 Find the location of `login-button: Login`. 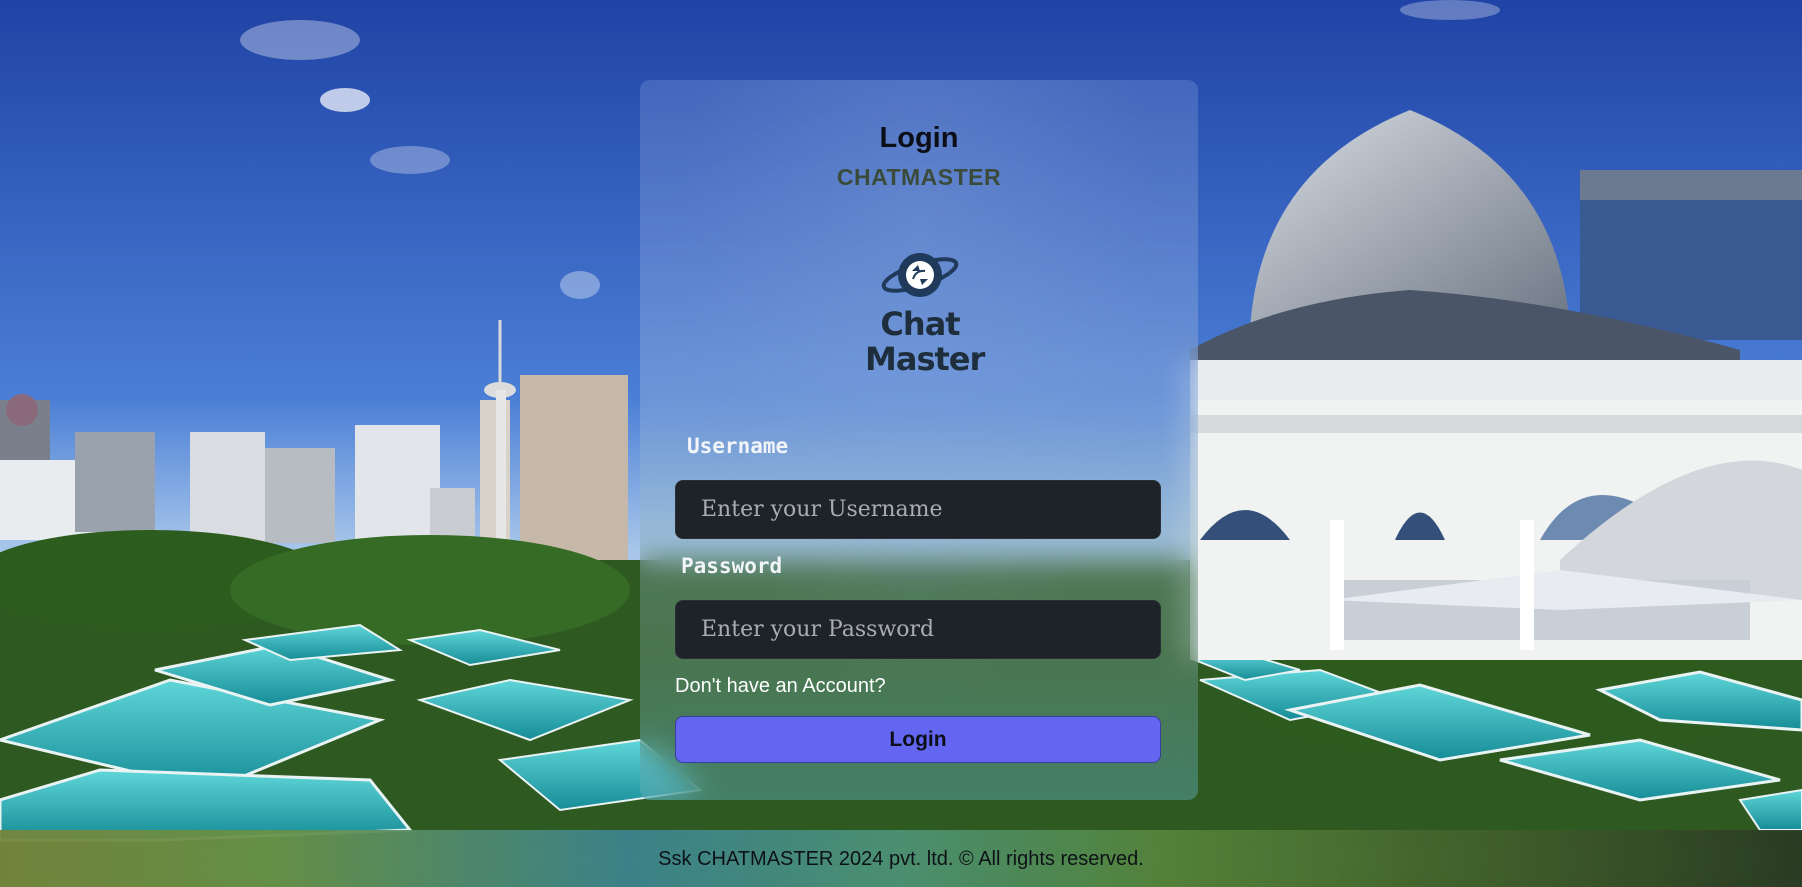

login-button: Login is located at coordinates (918, 739).